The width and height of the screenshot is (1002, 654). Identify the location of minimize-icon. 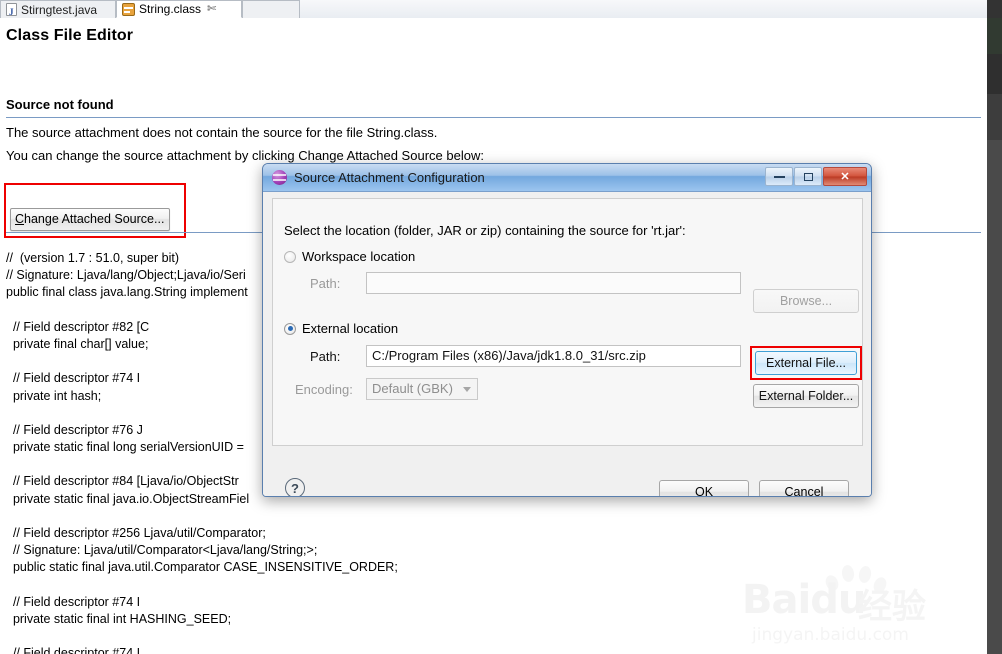
(779, 176).